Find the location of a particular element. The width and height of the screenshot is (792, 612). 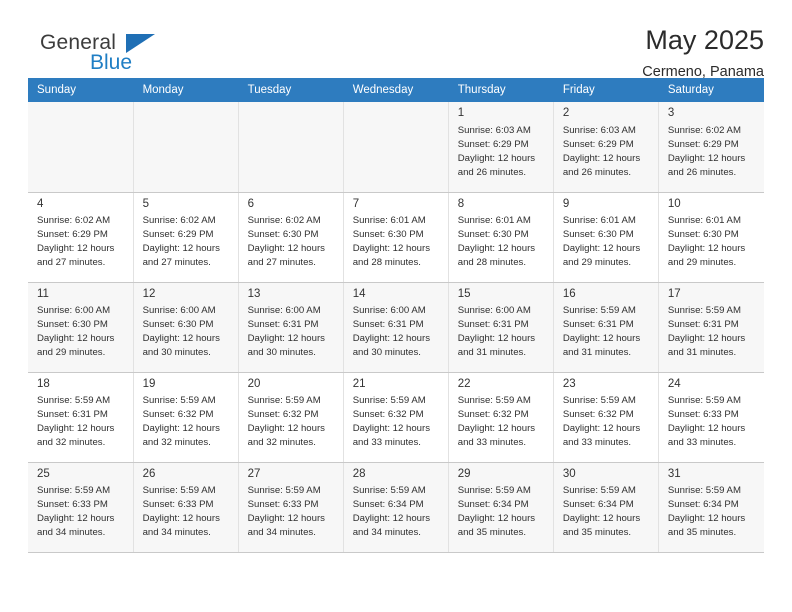

day-number: 3 is located at coordinates (671, 113).